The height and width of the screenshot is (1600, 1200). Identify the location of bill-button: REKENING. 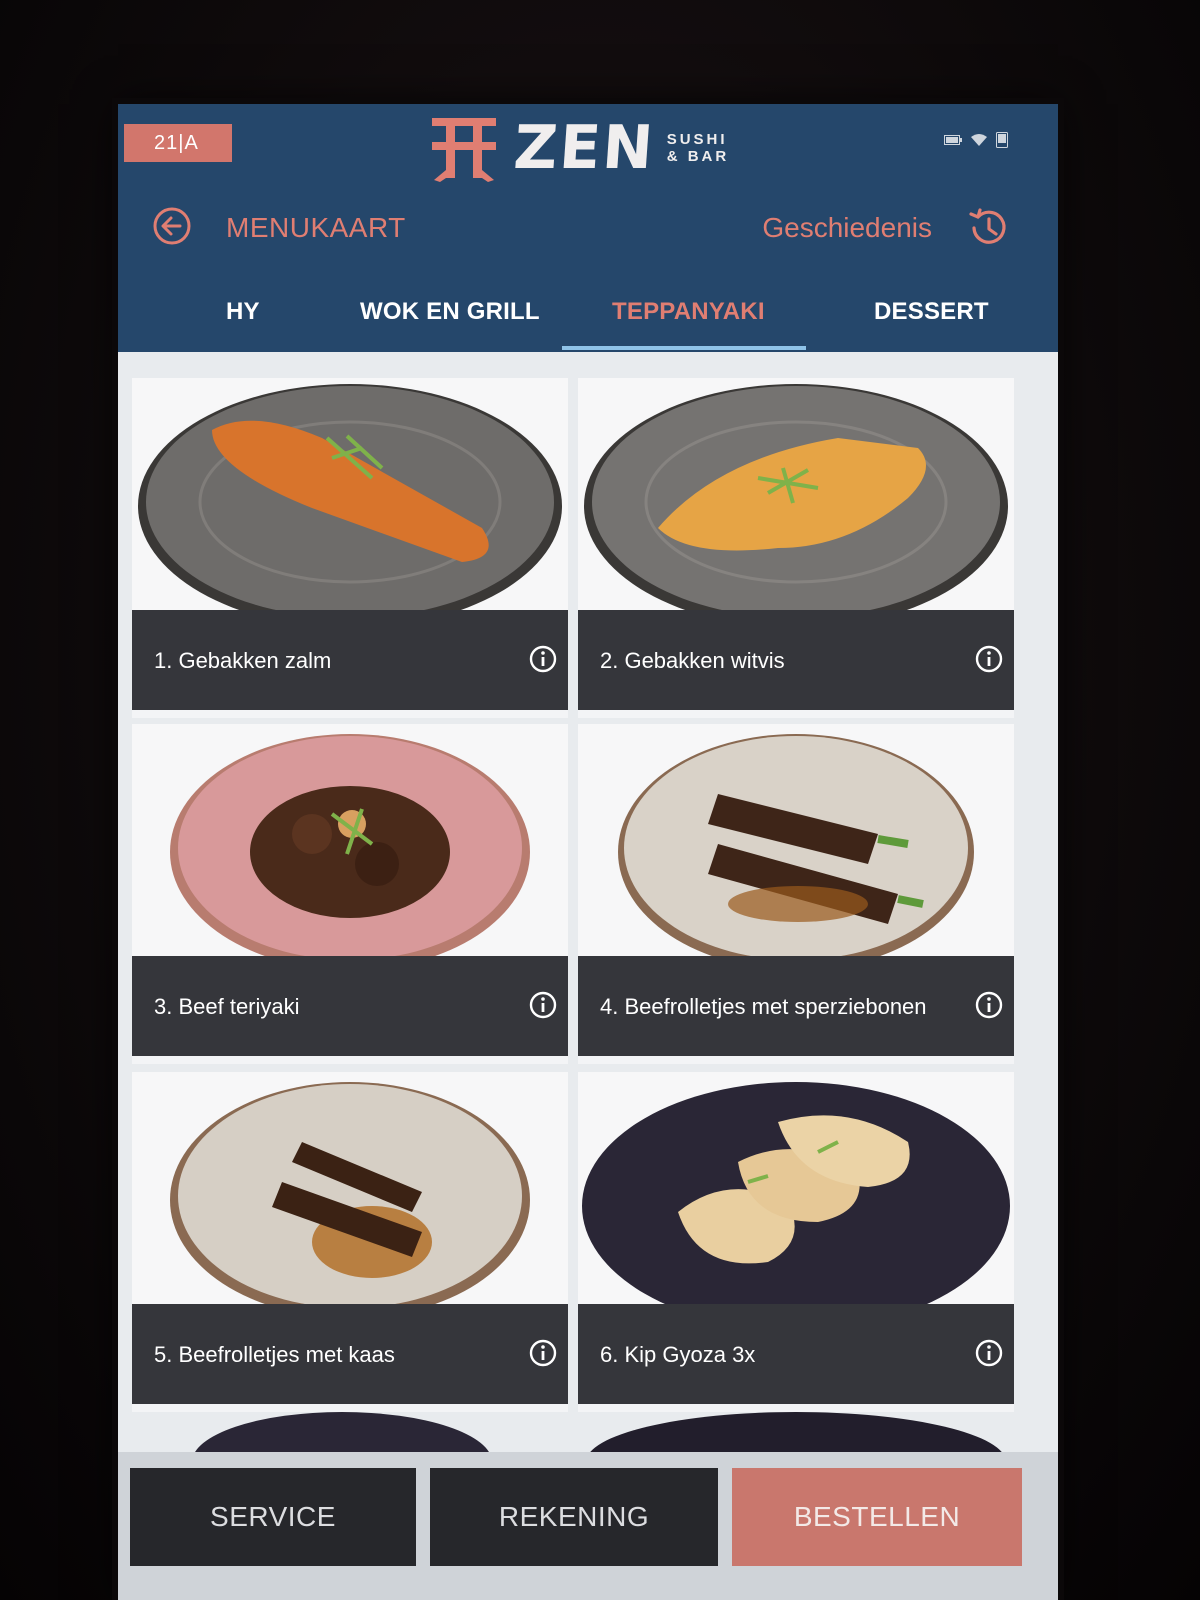
(574, 1517).